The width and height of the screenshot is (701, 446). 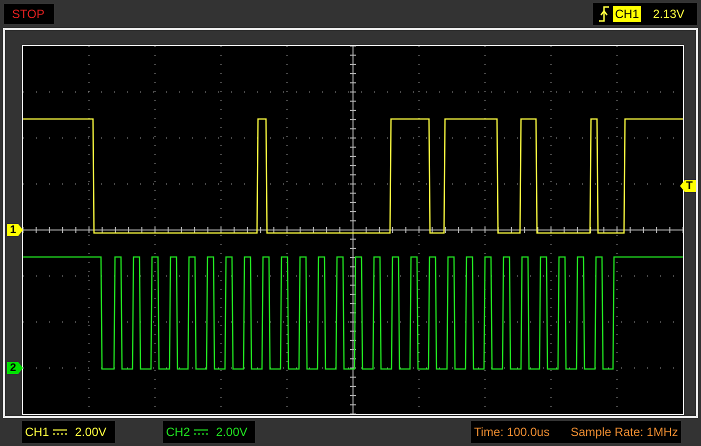 I want to click on channel-scale-label: CH2 2.00V, so click(x=209, y=432).